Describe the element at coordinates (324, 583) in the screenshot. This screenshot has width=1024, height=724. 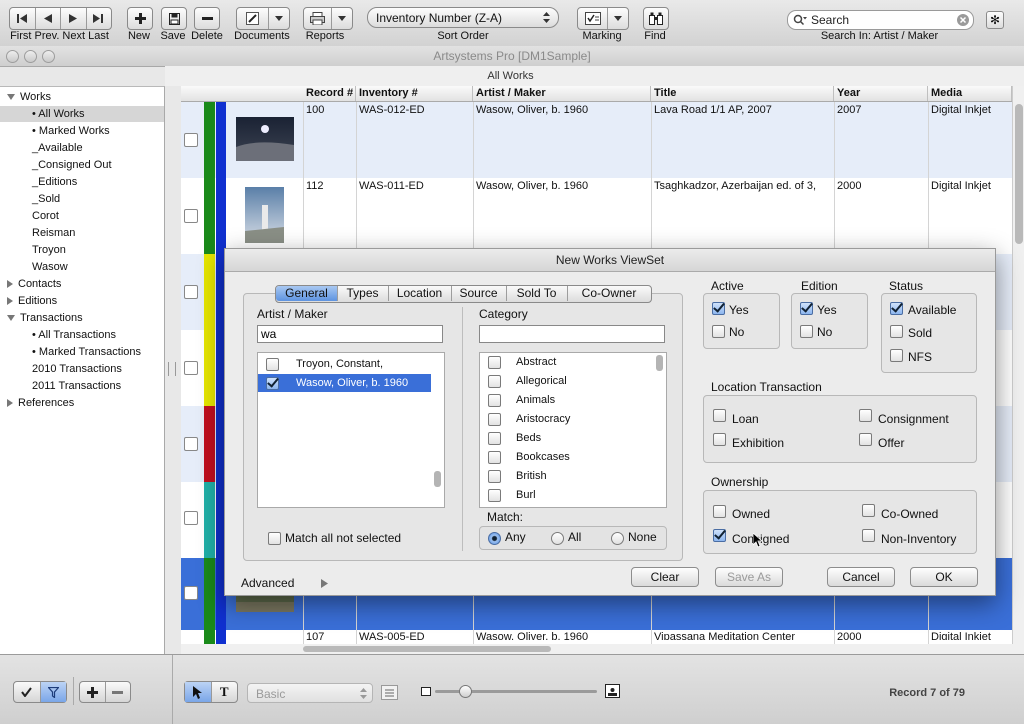
I see `disclosure-closed-icon` at that location.